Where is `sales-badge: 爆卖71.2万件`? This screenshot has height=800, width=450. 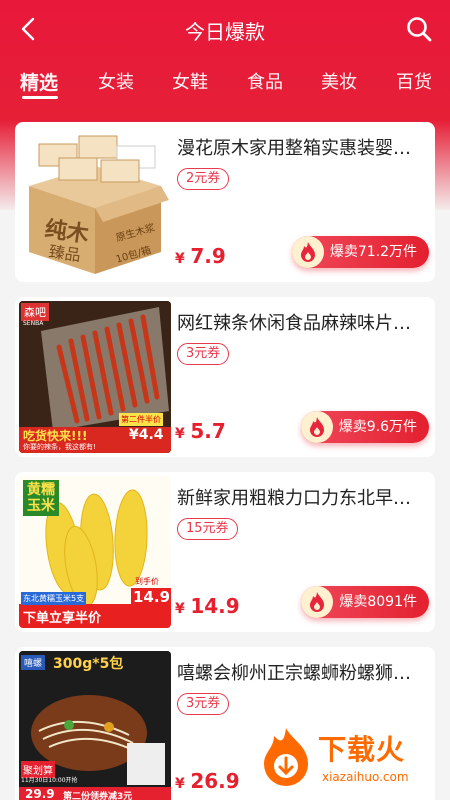 sales-badge: 爆卖71.2万件 is located at coordinates (360, 252).